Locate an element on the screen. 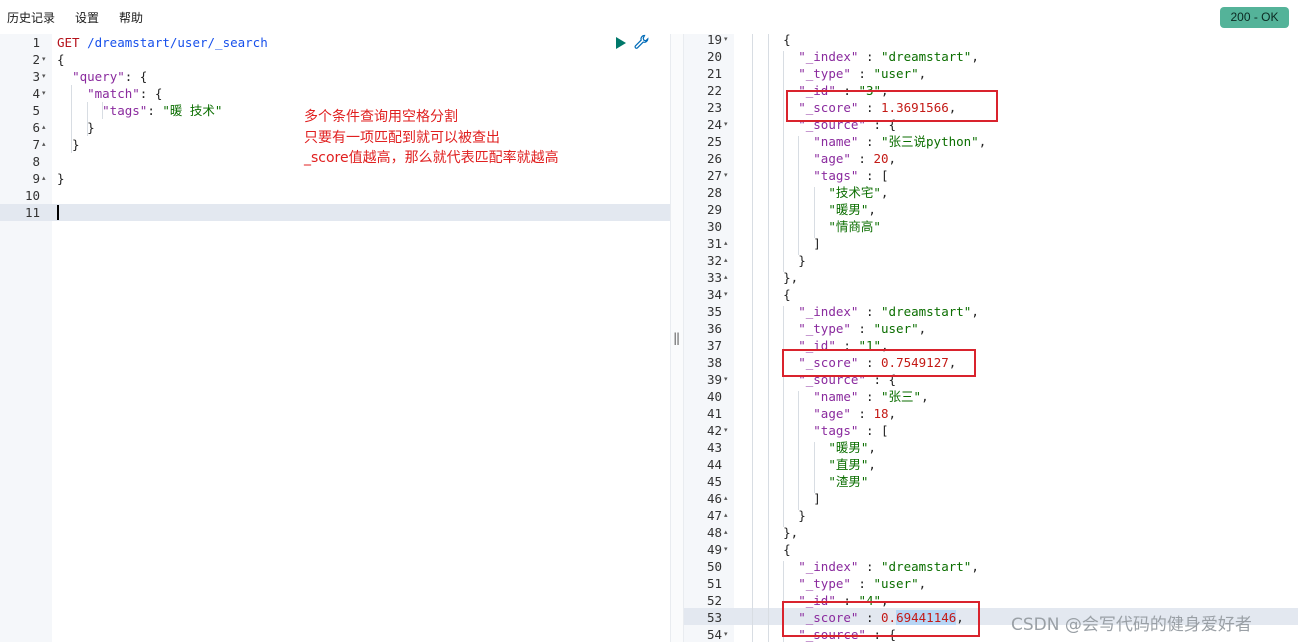 This screenshot has width=1298, height=642. code-line: "直男", is located at coordinates (807, 464).